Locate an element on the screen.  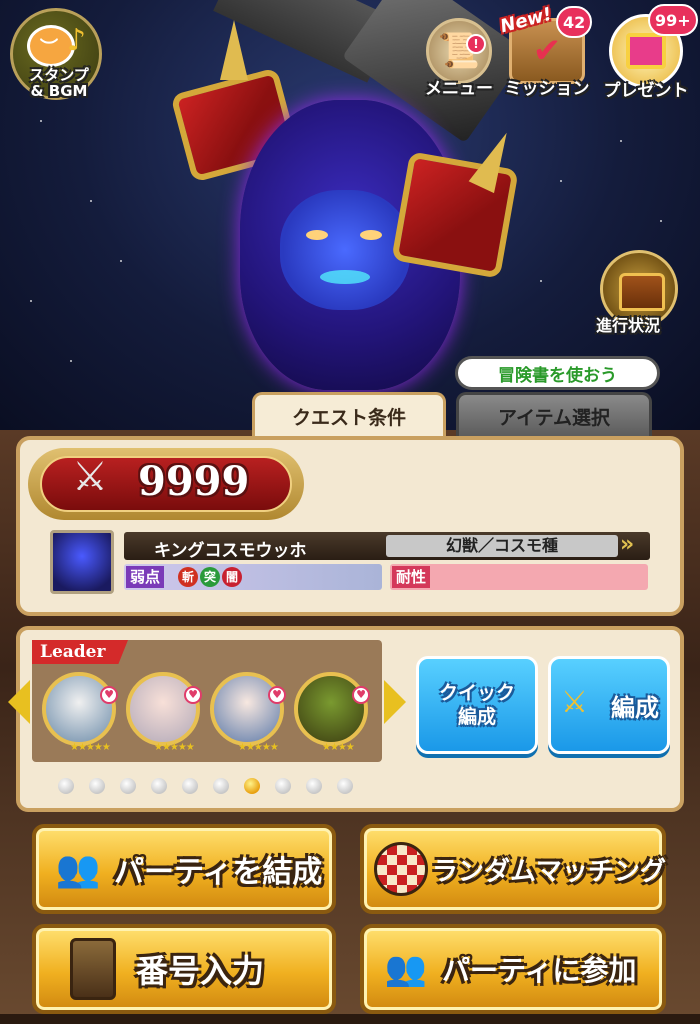
weakness-pierce-icon: 突 is located at coordinates (210, 577).